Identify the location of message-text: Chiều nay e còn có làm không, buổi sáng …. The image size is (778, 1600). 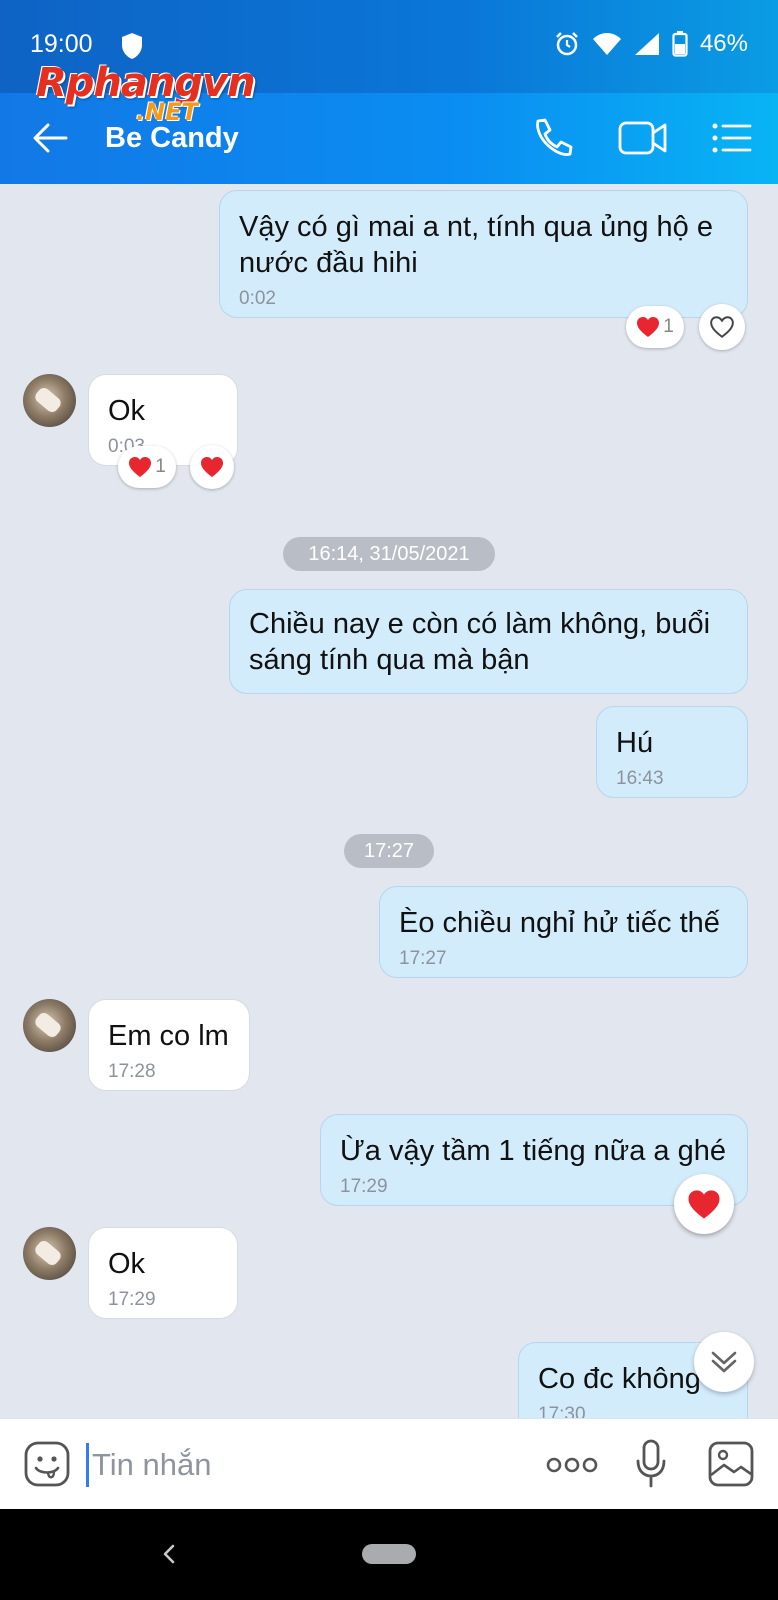
(480, 642).